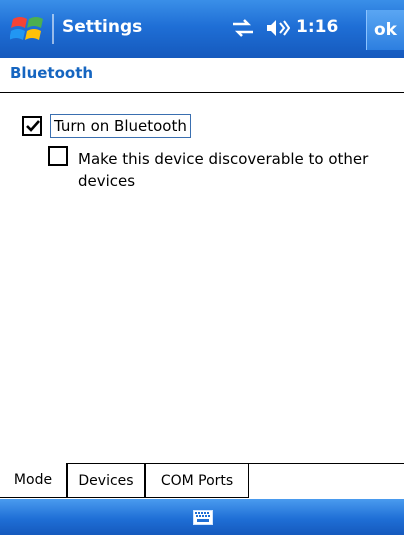 Image resolution: width=404 pixels, height=535 pixels. What do you see at coordinates (202, 29) in the screenshot?
I see `title-bar: Settings 1:16 ok` at bounding box center [202, 29].